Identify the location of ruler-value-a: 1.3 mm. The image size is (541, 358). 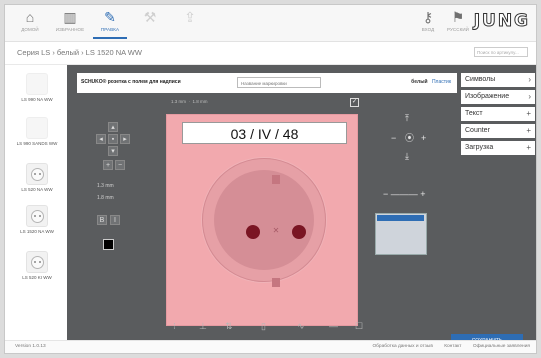
(179, 101).